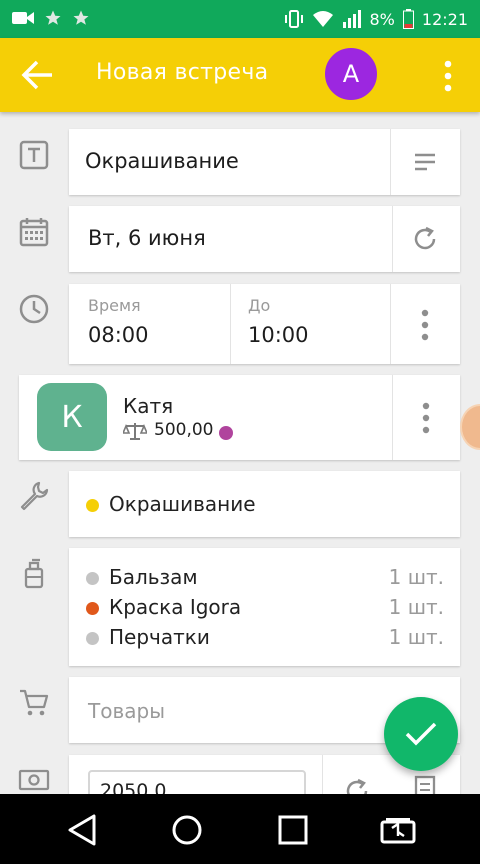 This screenshot has height=864, width=480. Describe the element at coordinates (135, 431) in the screenshot. I see `balance-scale-icon` at that location.